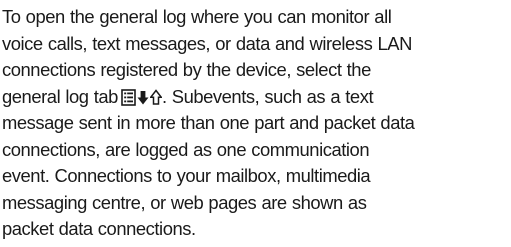 Image resolution: width=511 pixels, height=247 pixels. Describe the element at coordinates (99, 228) in the screenshot. I see `text-line: packet data connections.` at that location.